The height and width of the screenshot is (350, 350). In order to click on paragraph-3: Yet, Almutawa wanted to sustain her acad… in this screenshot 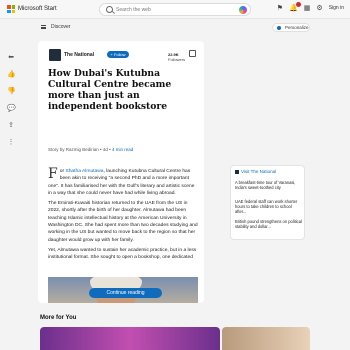, I will do `click(122, 254)`.